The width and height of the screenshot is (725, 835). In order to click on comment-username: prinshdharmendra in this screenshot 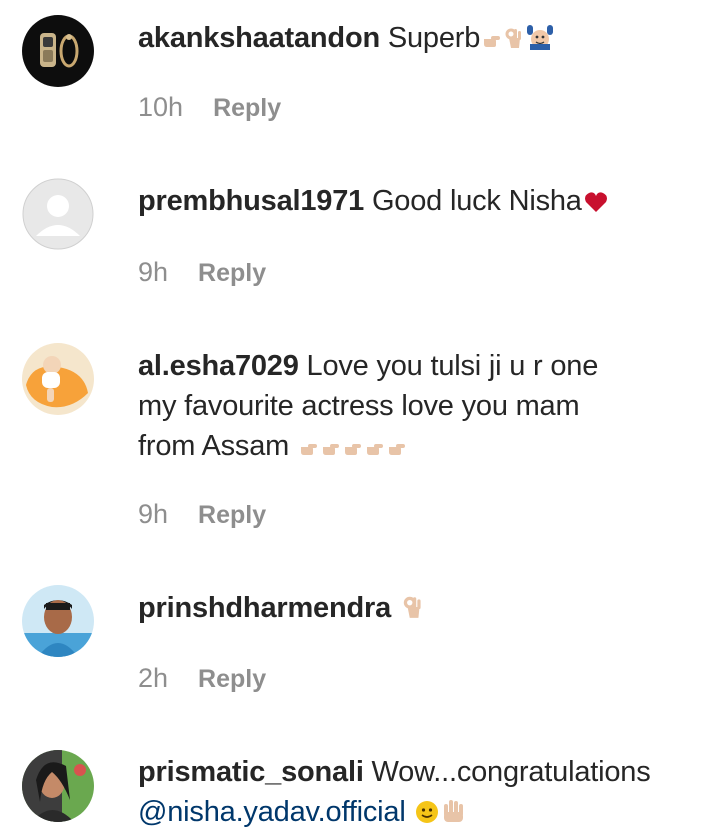, I will do `click(264, 608)`.